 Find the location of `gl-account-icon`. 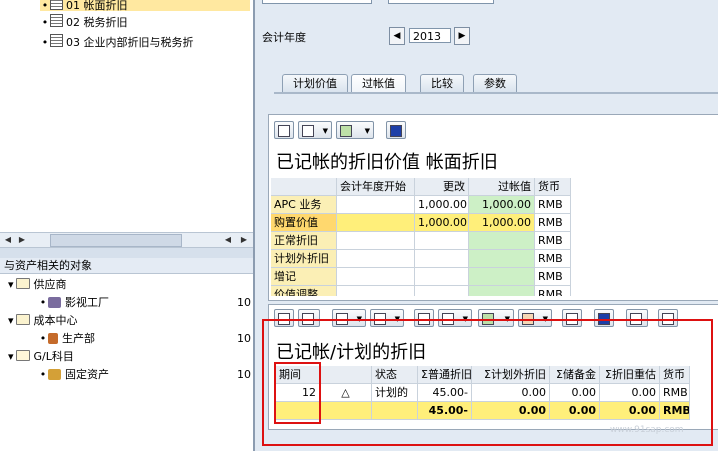

gl-account-icon is located at coordinates (54, 374).